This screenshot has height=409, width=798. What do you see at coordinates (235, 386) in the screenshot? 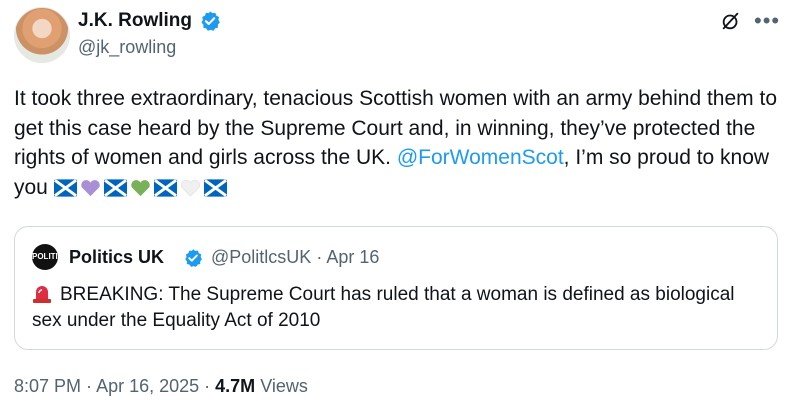
I see `views-count: 4.7M` at bounding box center [235, 386].